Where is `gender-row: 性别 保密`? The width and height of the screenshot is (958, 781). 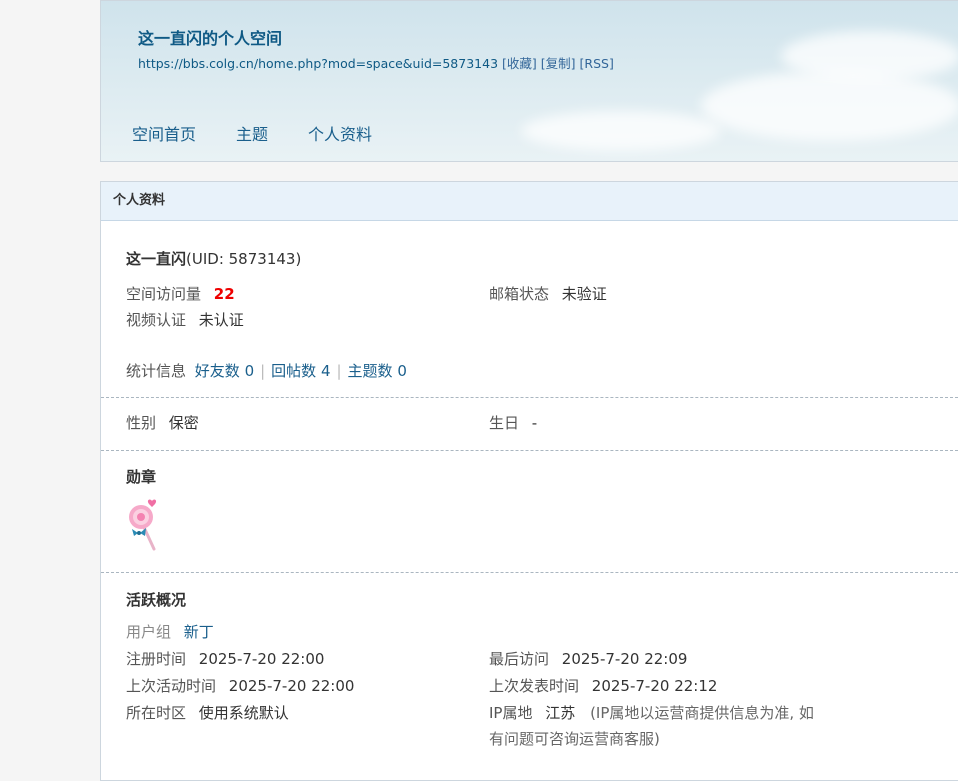
gender-row: 性别 保密 is located at coordinates (162, 422).